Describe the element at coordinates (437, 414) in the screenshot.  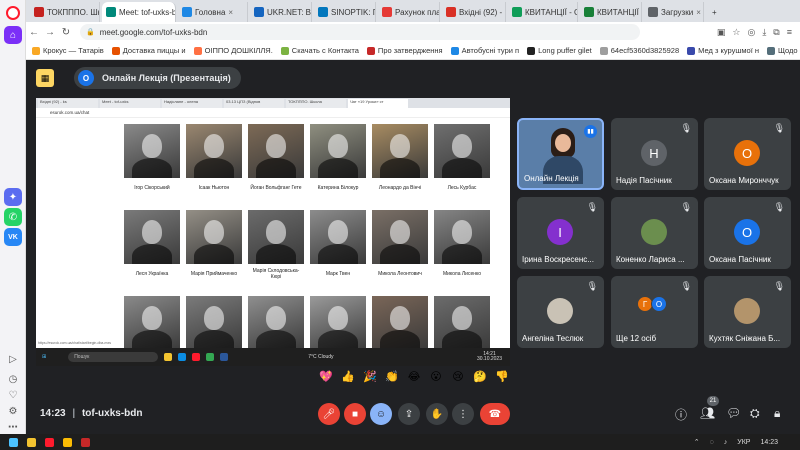
I see `raise-hand-button: ✋` at that location.